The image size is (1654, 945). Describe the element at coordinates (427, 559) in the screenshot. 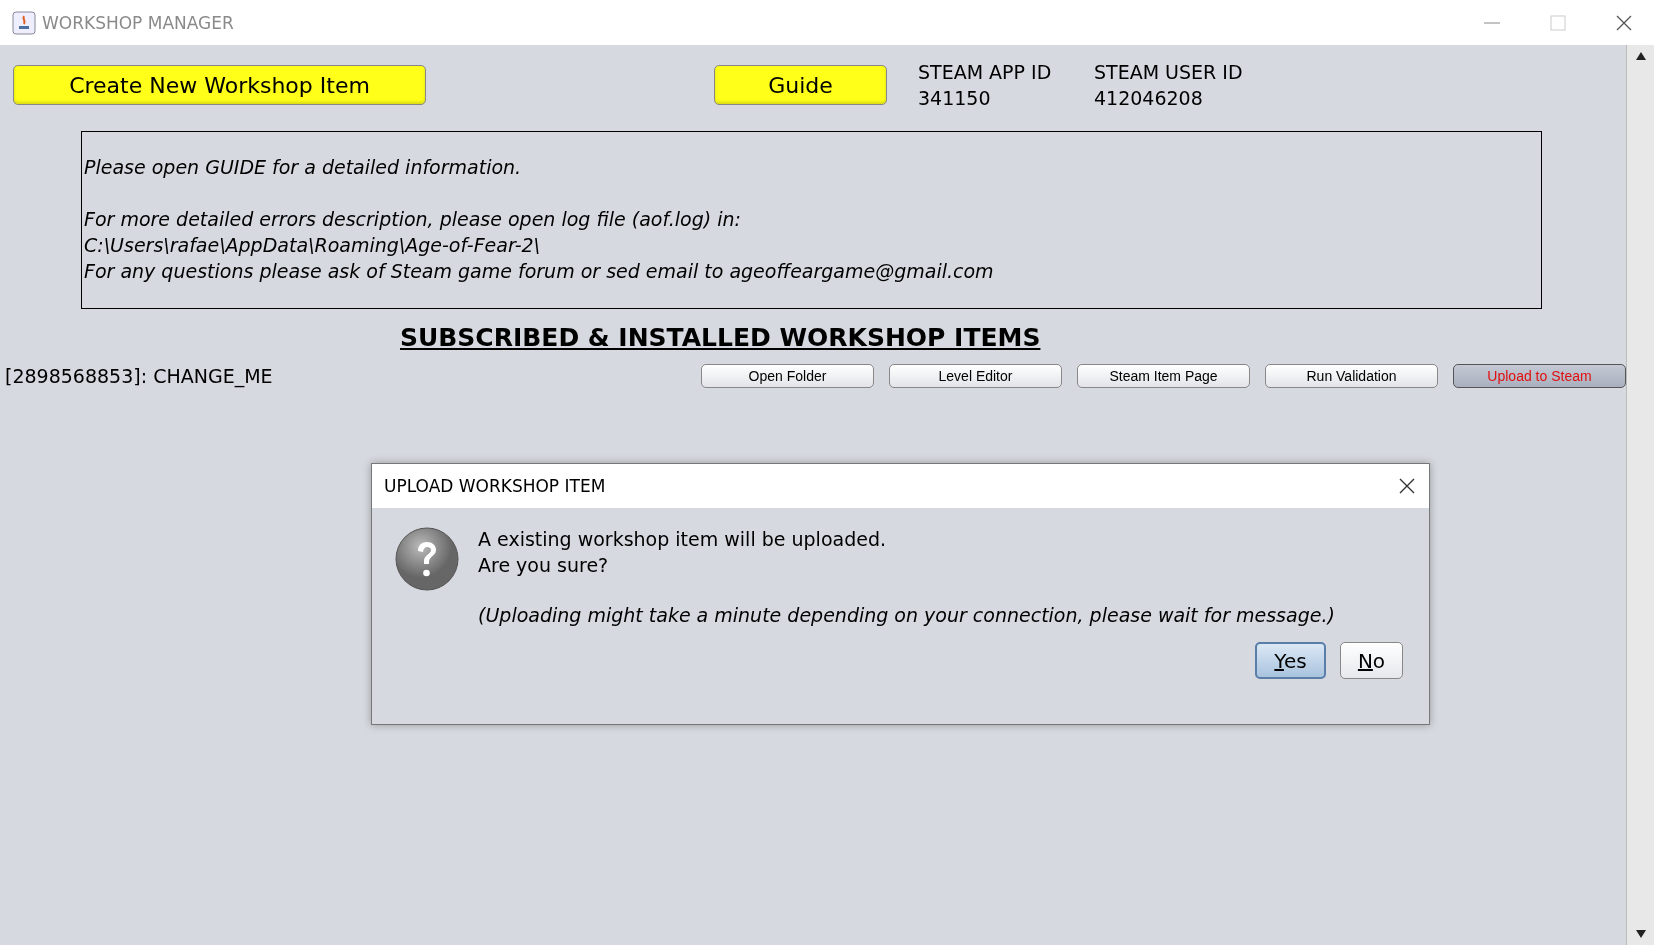

I see `question-icon` at that location.